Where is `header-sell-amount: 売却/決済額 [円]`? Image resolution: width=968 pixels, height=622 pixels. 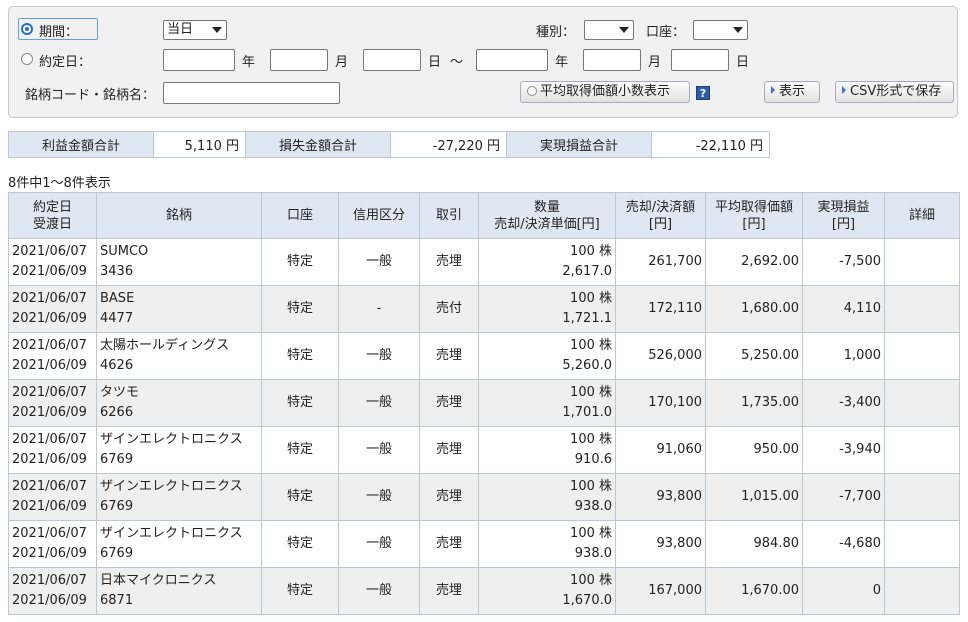
header-sell-amount: 売却/決済額 [円] is located at coordinates (660, 215).